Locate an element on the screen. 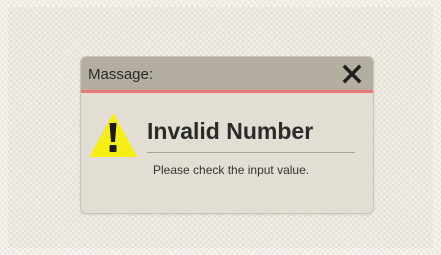 The image size is (441, 255). close-icon is located at coordinates (352, 74).